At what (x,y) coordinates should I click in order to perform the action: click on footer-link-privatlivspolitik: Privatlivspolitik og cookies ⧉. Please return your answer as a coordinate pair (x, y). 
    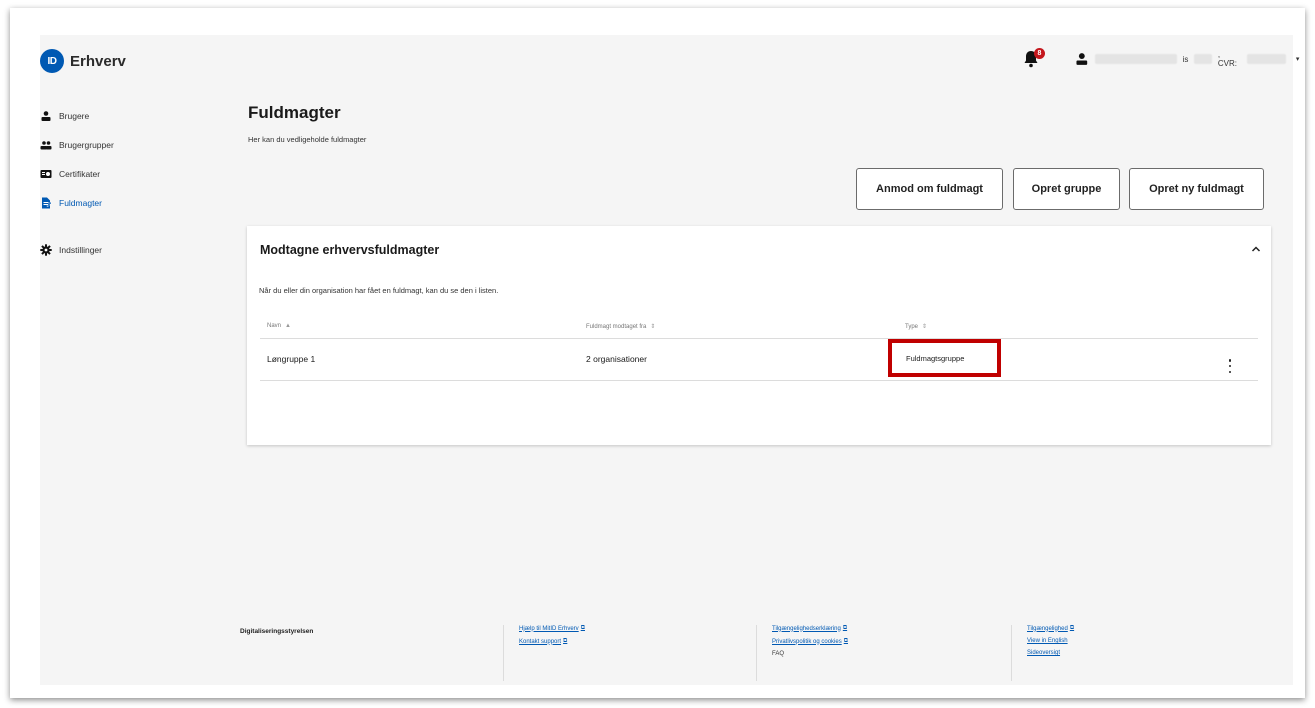
    Looking at the image, I should click on (810, 641).